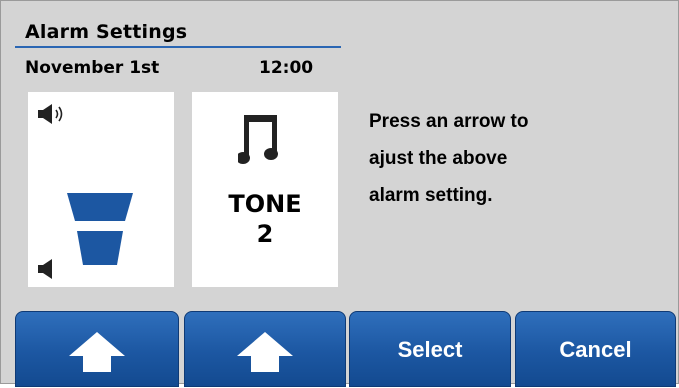  Describe the element at coordinates (258, 139) in the screenshot. I see `music-note-icon` at that location.